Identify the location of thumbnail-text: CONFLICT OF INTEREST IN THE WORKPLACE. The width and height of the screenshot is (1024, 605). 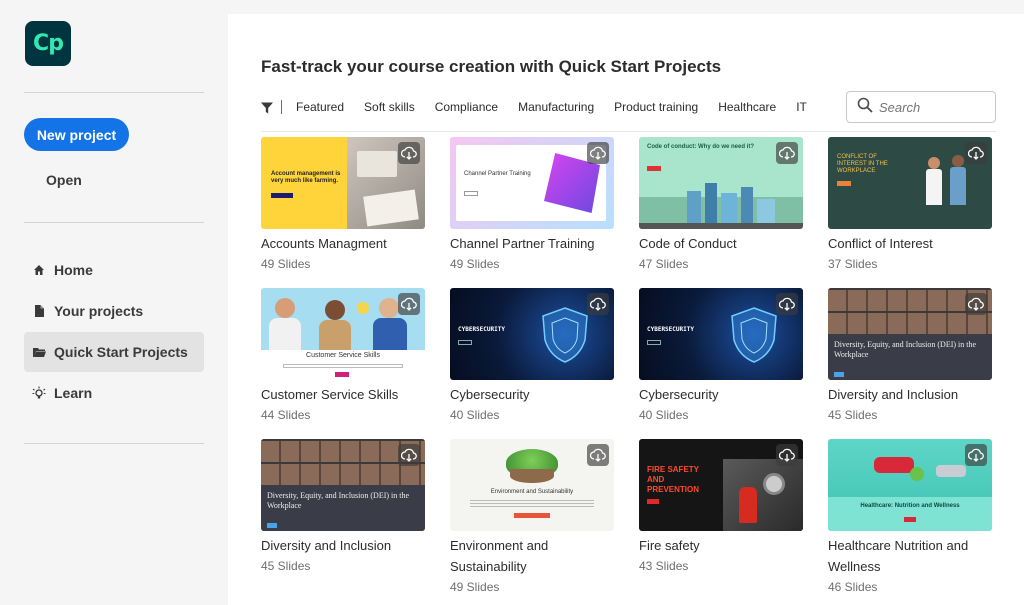
(862, 164).